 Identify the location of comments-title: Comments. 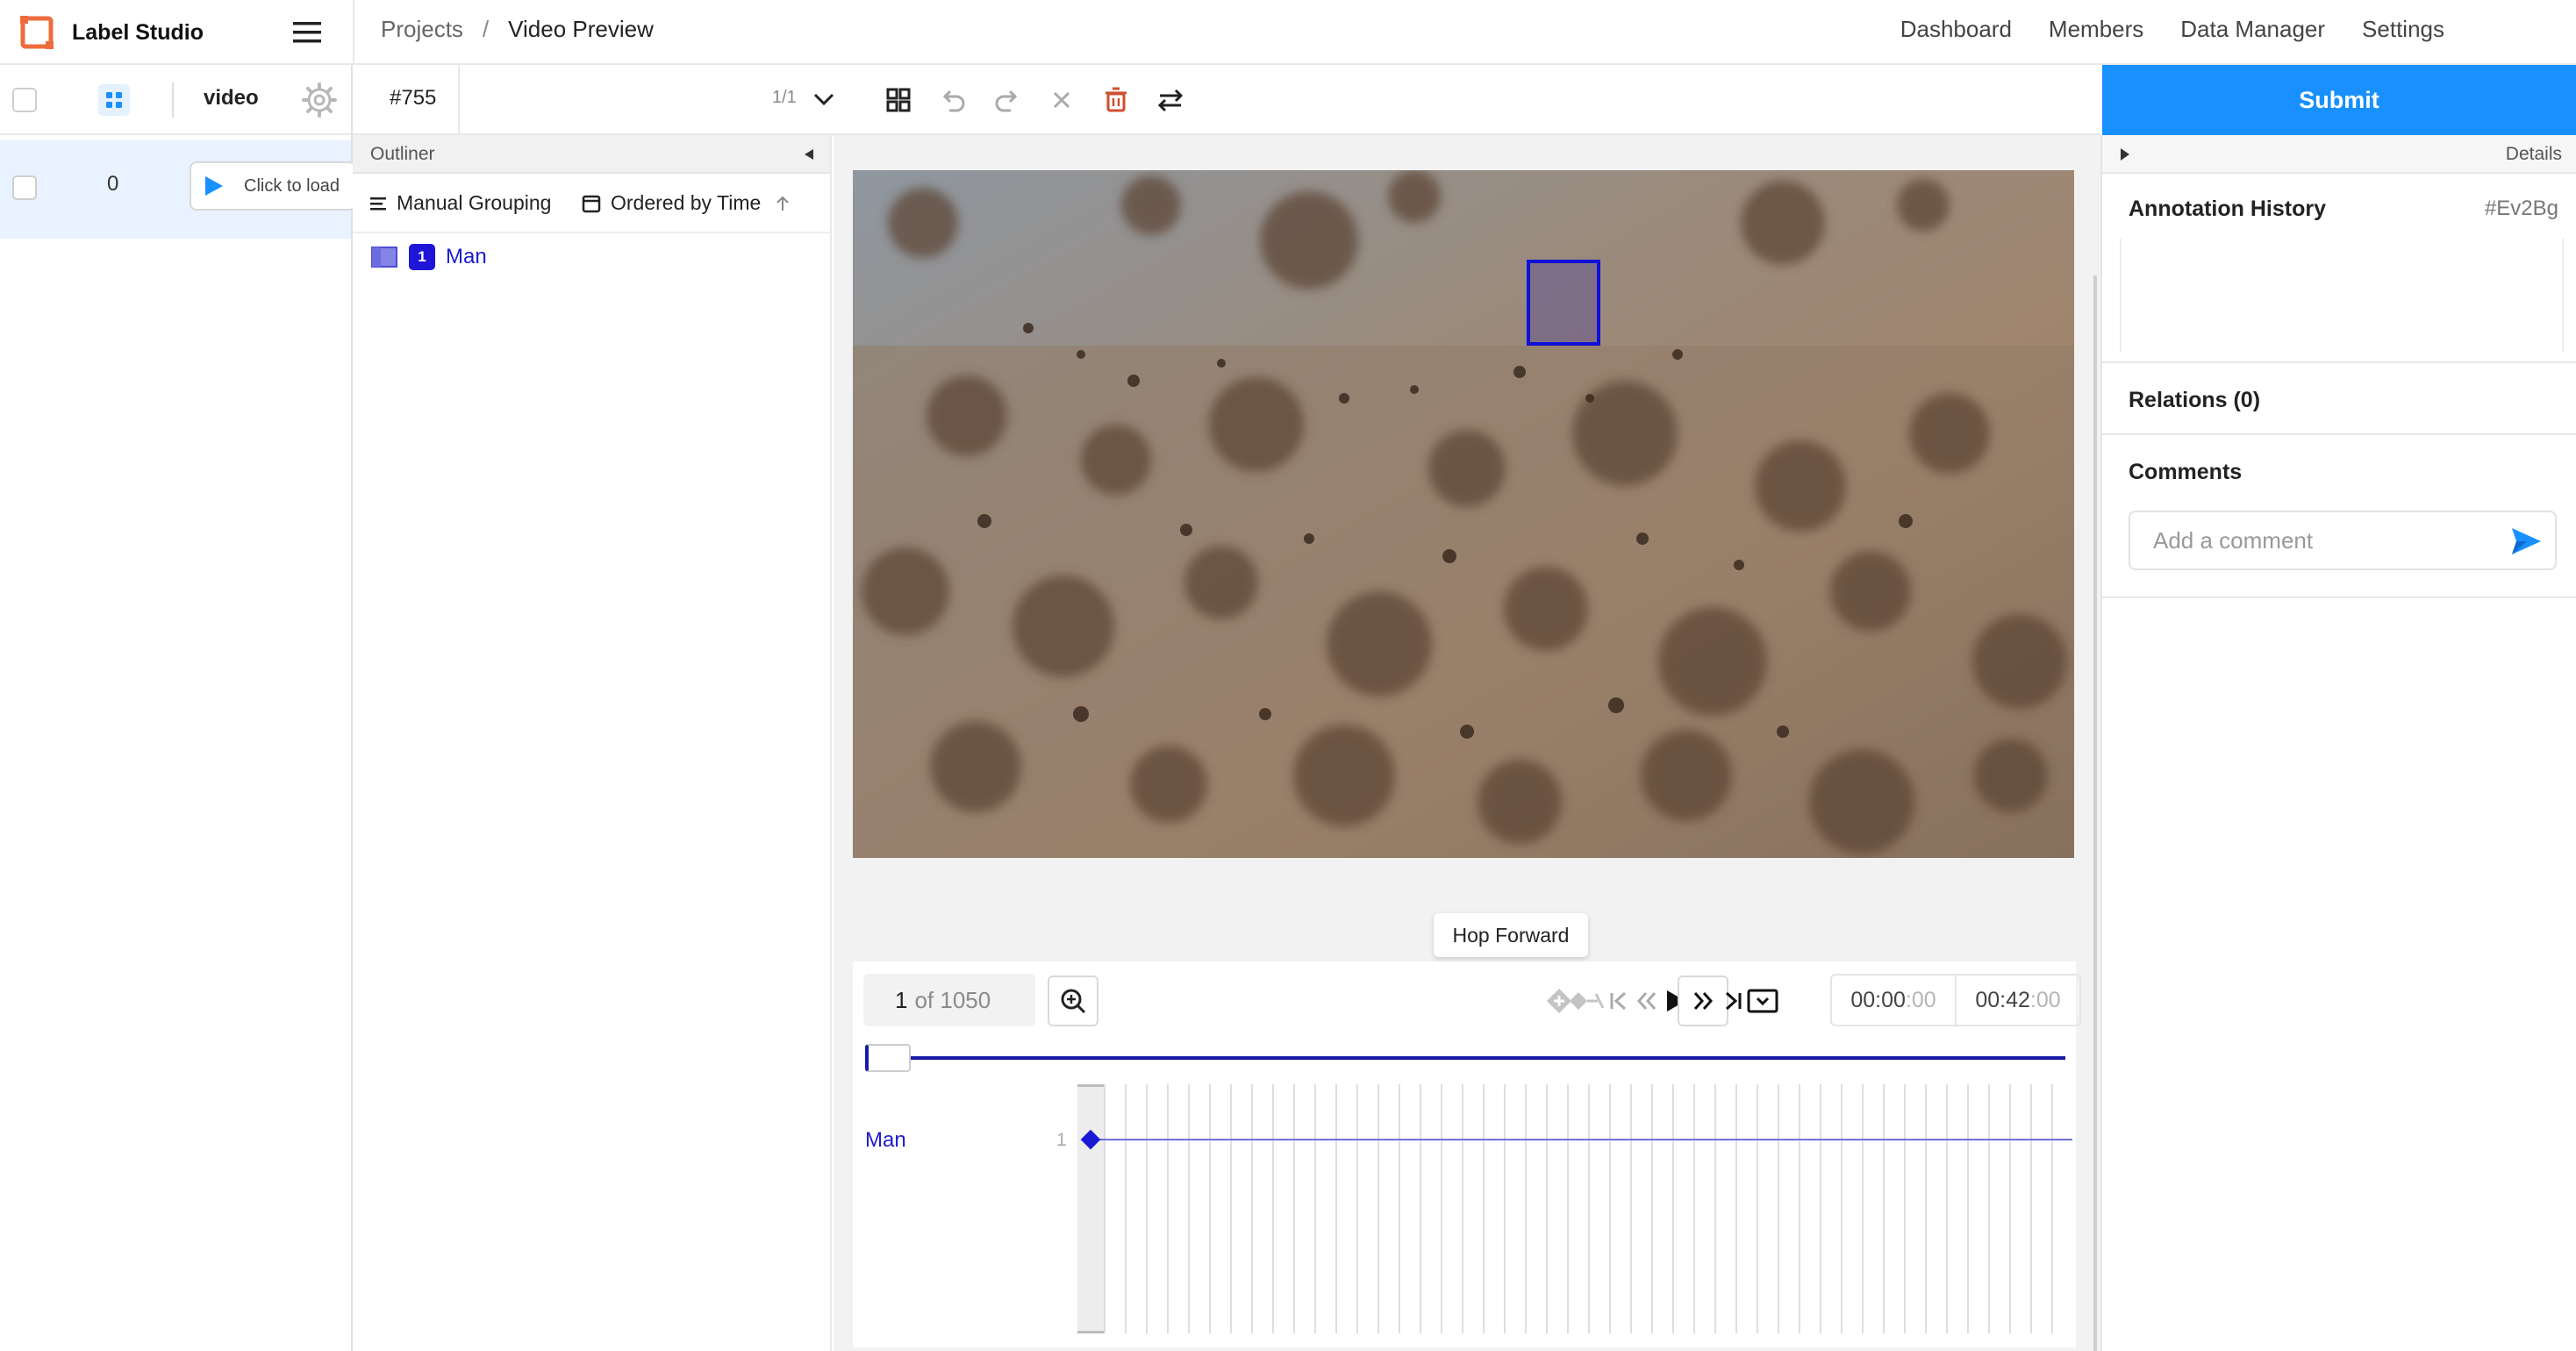
(2186, 472).